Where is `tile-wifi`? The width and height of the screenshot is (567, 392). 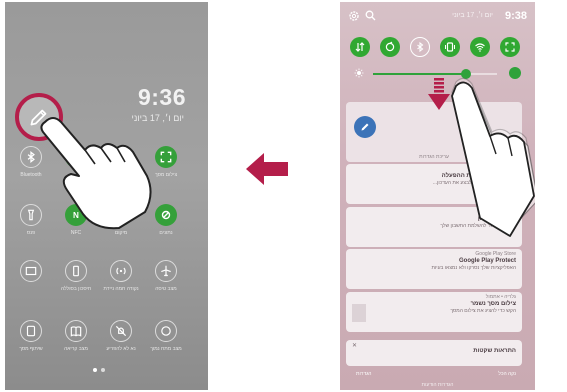
tile-wifi is located at coordinates (480, 47).